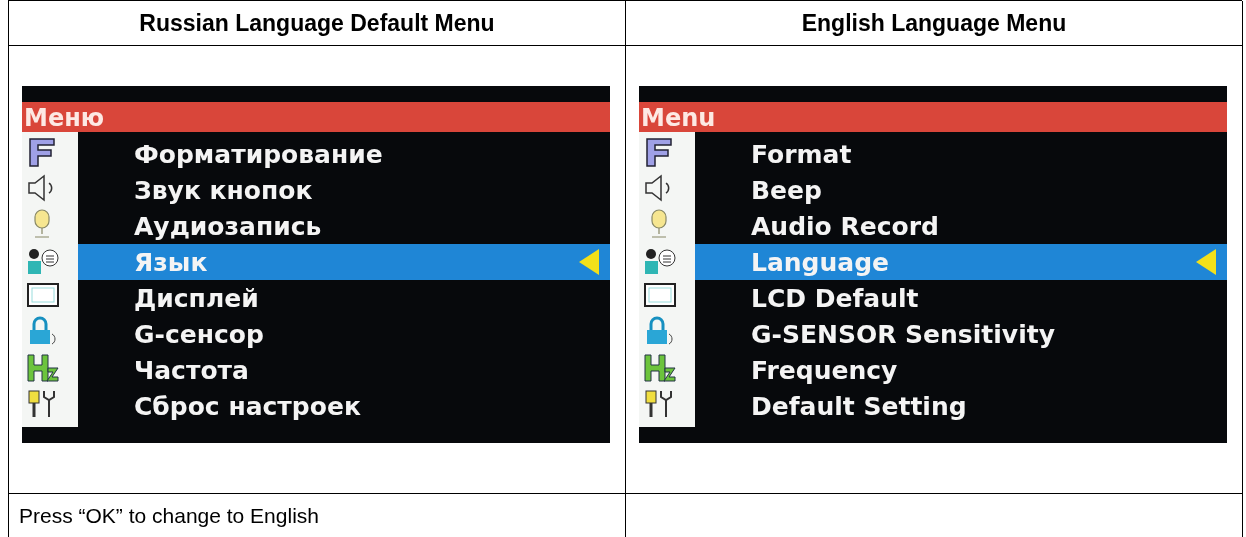 Image resolution: width=1246 pixels, height=537 pixels. What do you see at coordinates (678, 118) in the screenshot?
I see `menu-title: Menu` at bounding box center [678, 118].